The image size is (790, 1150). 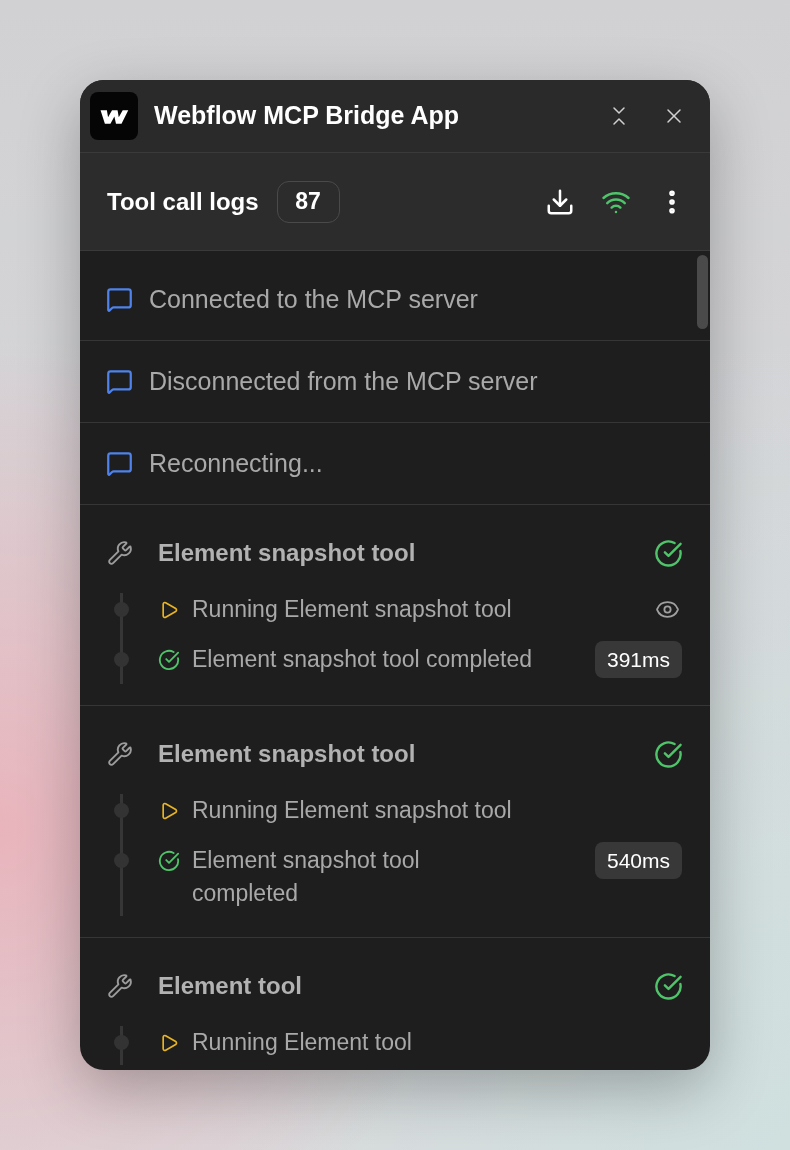 I want to click on duration-badge: 391ms, so click(x=638, y=659).